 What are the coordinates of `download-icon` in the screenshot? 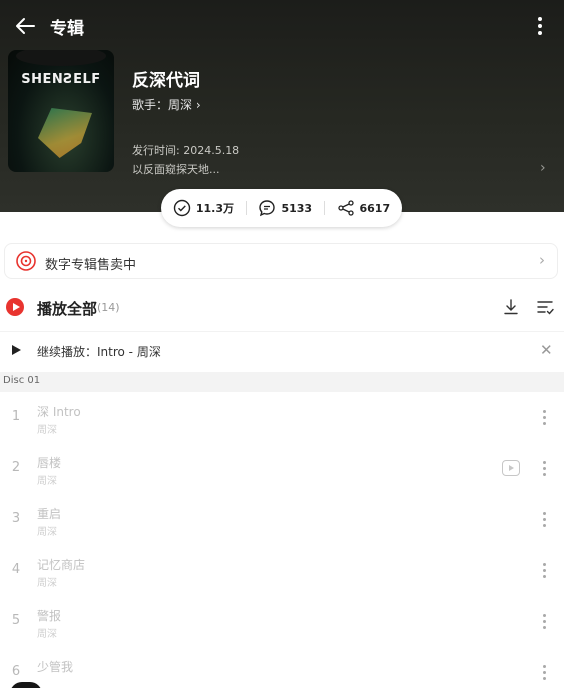 It's located at (511, 307).